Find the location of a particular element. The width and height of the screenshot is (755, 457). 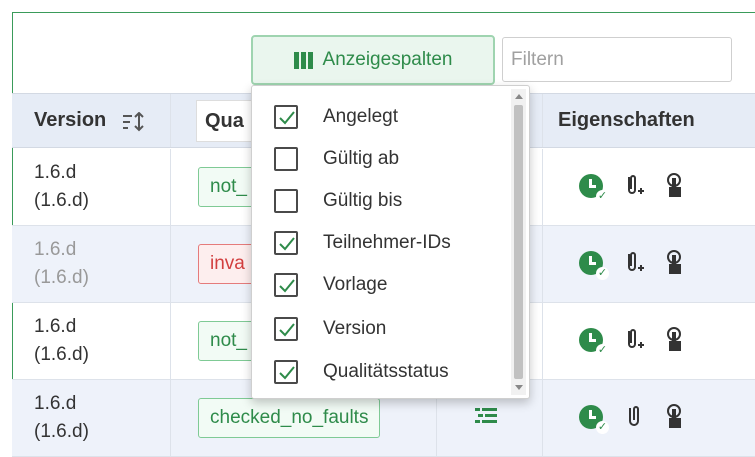

menu-item-label: Version is located at coordinates (355, 328).